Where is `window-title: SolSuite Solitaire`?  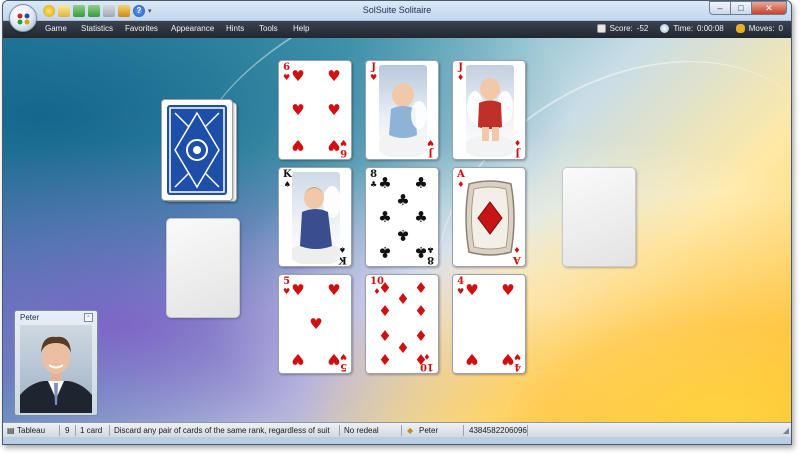 window-title: SolSuite Solitaire is located at coordinates (397, 10).